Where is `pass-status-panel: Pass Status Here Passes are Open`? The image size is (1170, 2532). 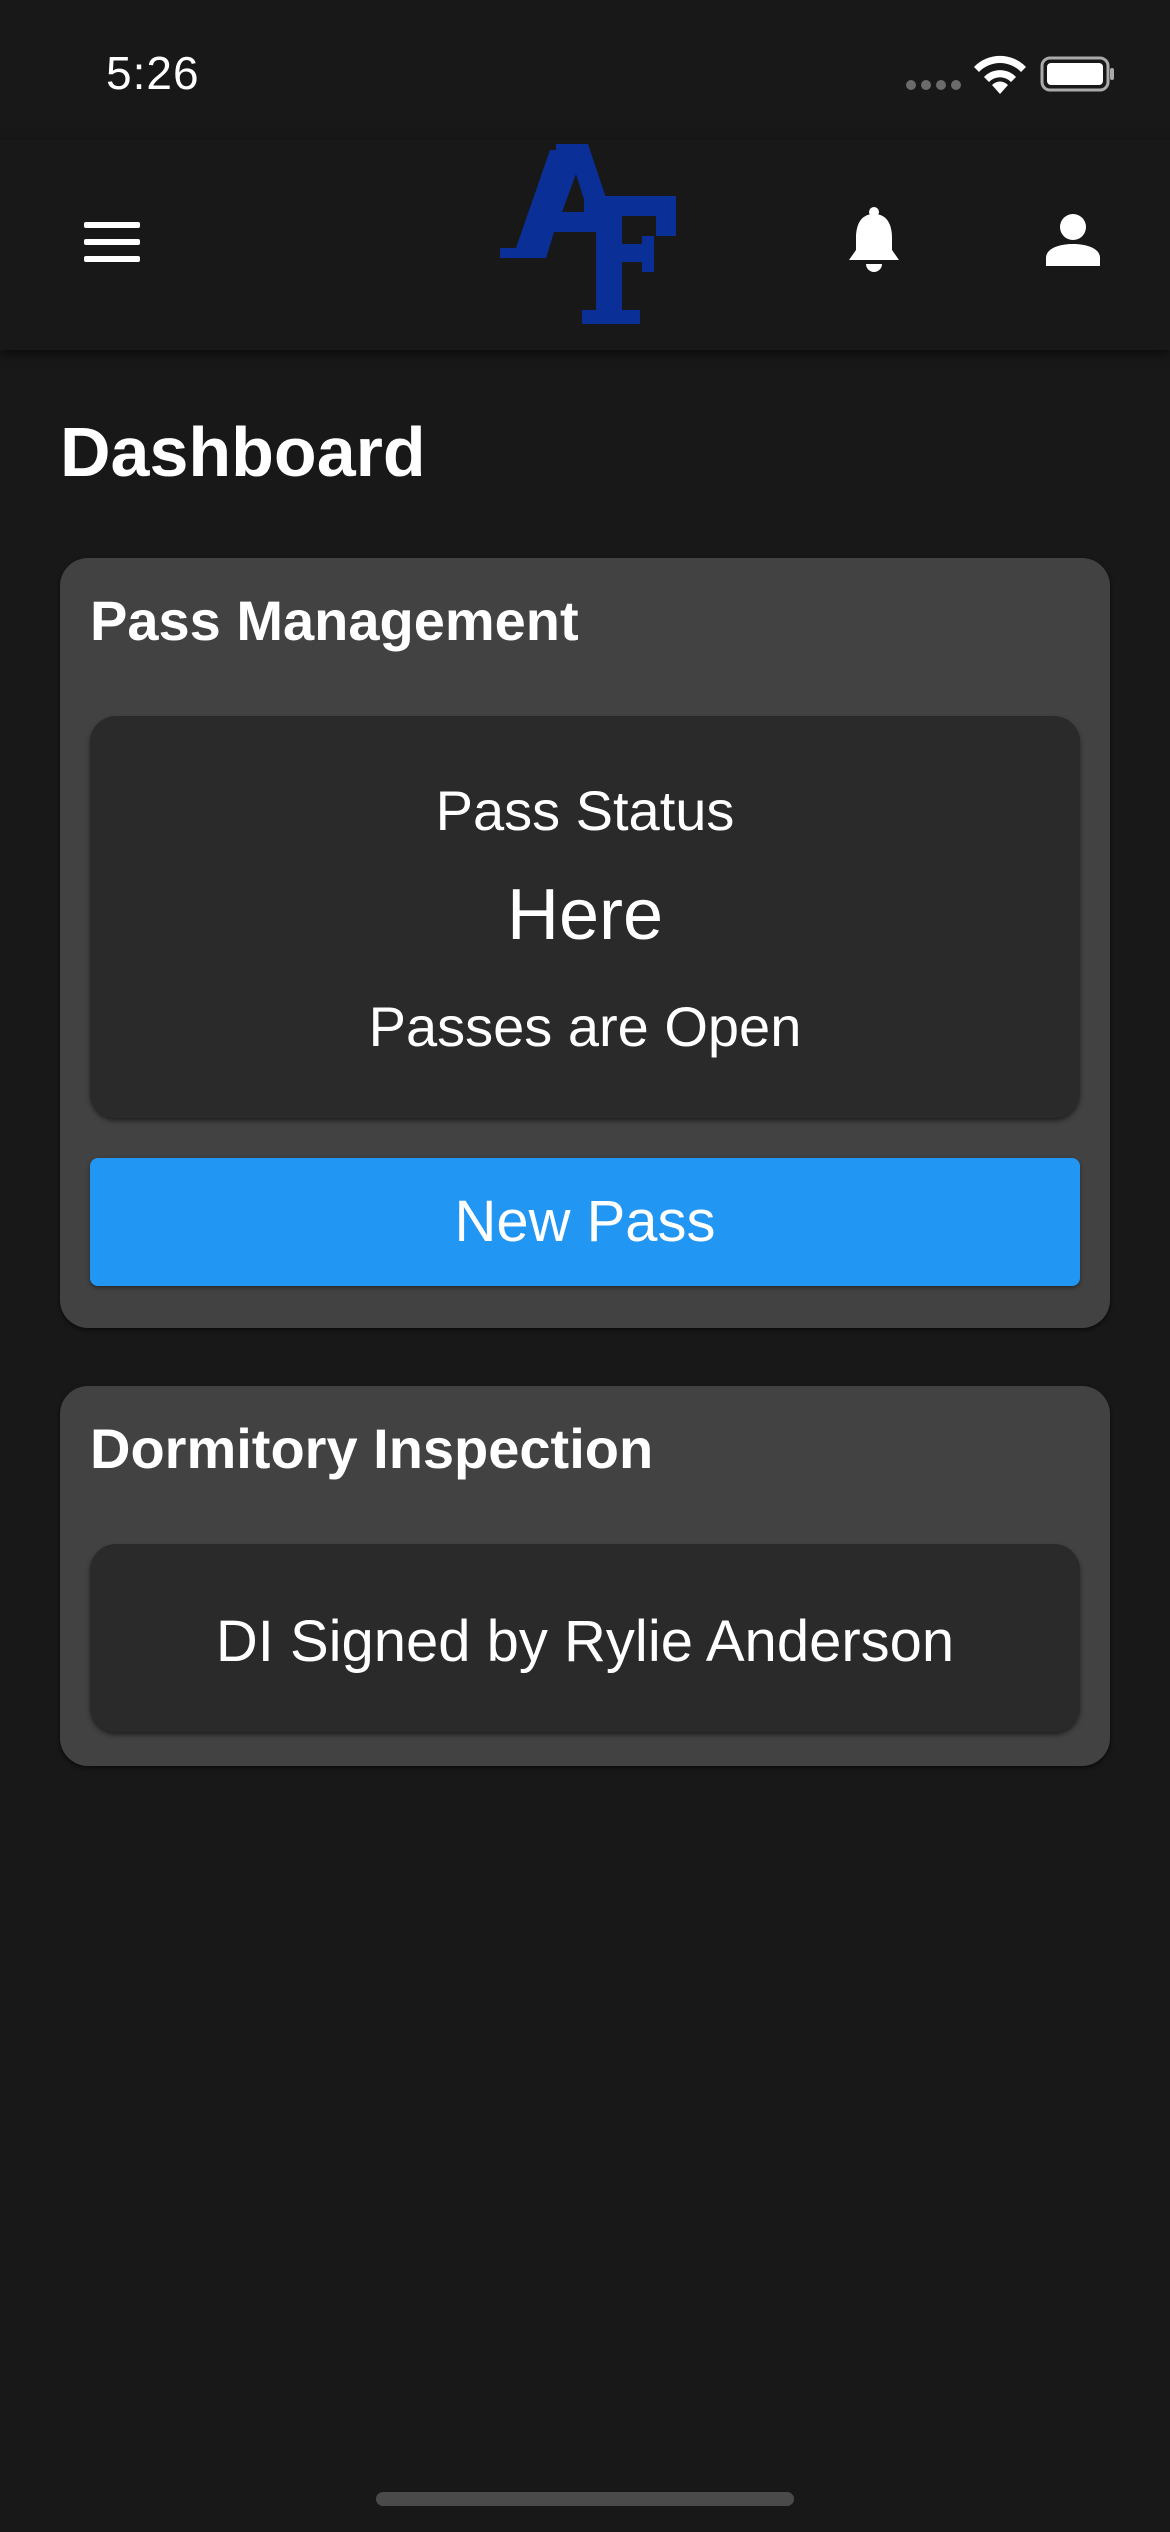 pass-status-panel: Pass Status Here Passes are Open is located at coordinates (585, 917).